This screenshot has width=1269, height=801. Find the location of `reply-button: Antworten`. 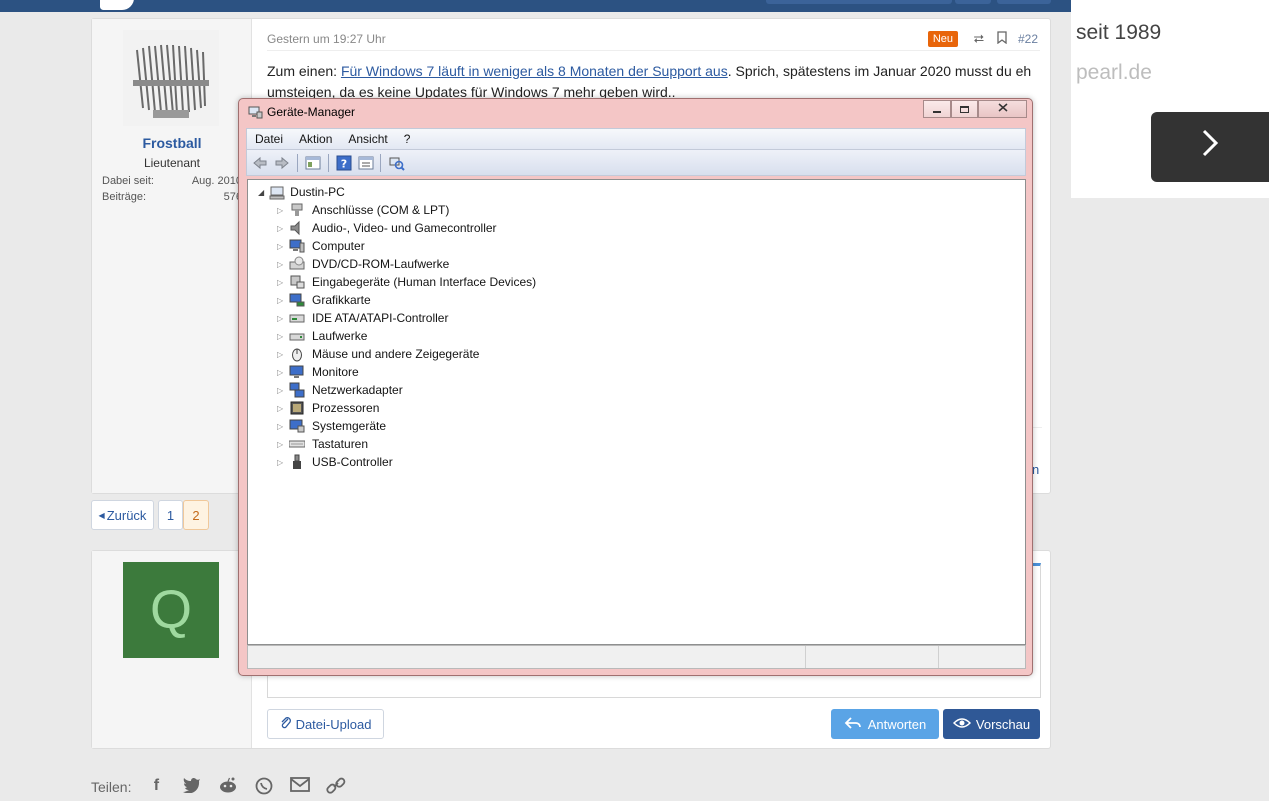

reply-button: Antworten is located at coordinates (885, 724).